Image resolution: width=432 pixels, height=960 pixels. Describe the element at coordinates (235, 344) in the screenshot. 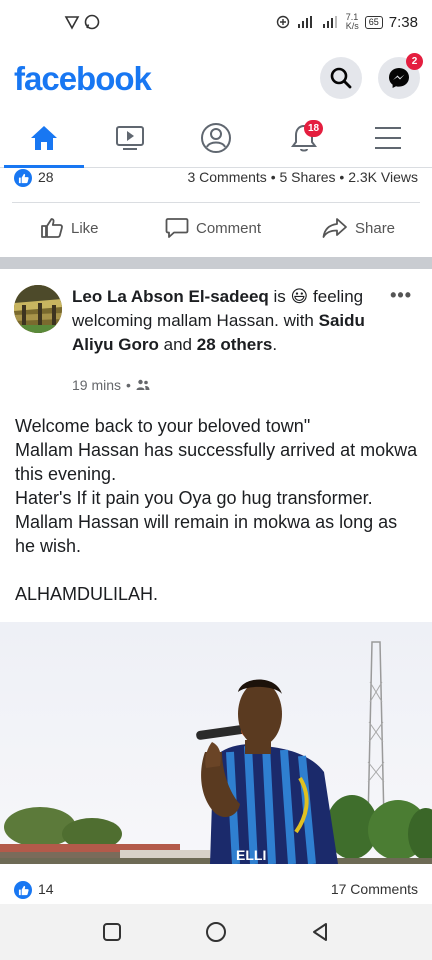

I see `tagged-others: 28 others` at that location.